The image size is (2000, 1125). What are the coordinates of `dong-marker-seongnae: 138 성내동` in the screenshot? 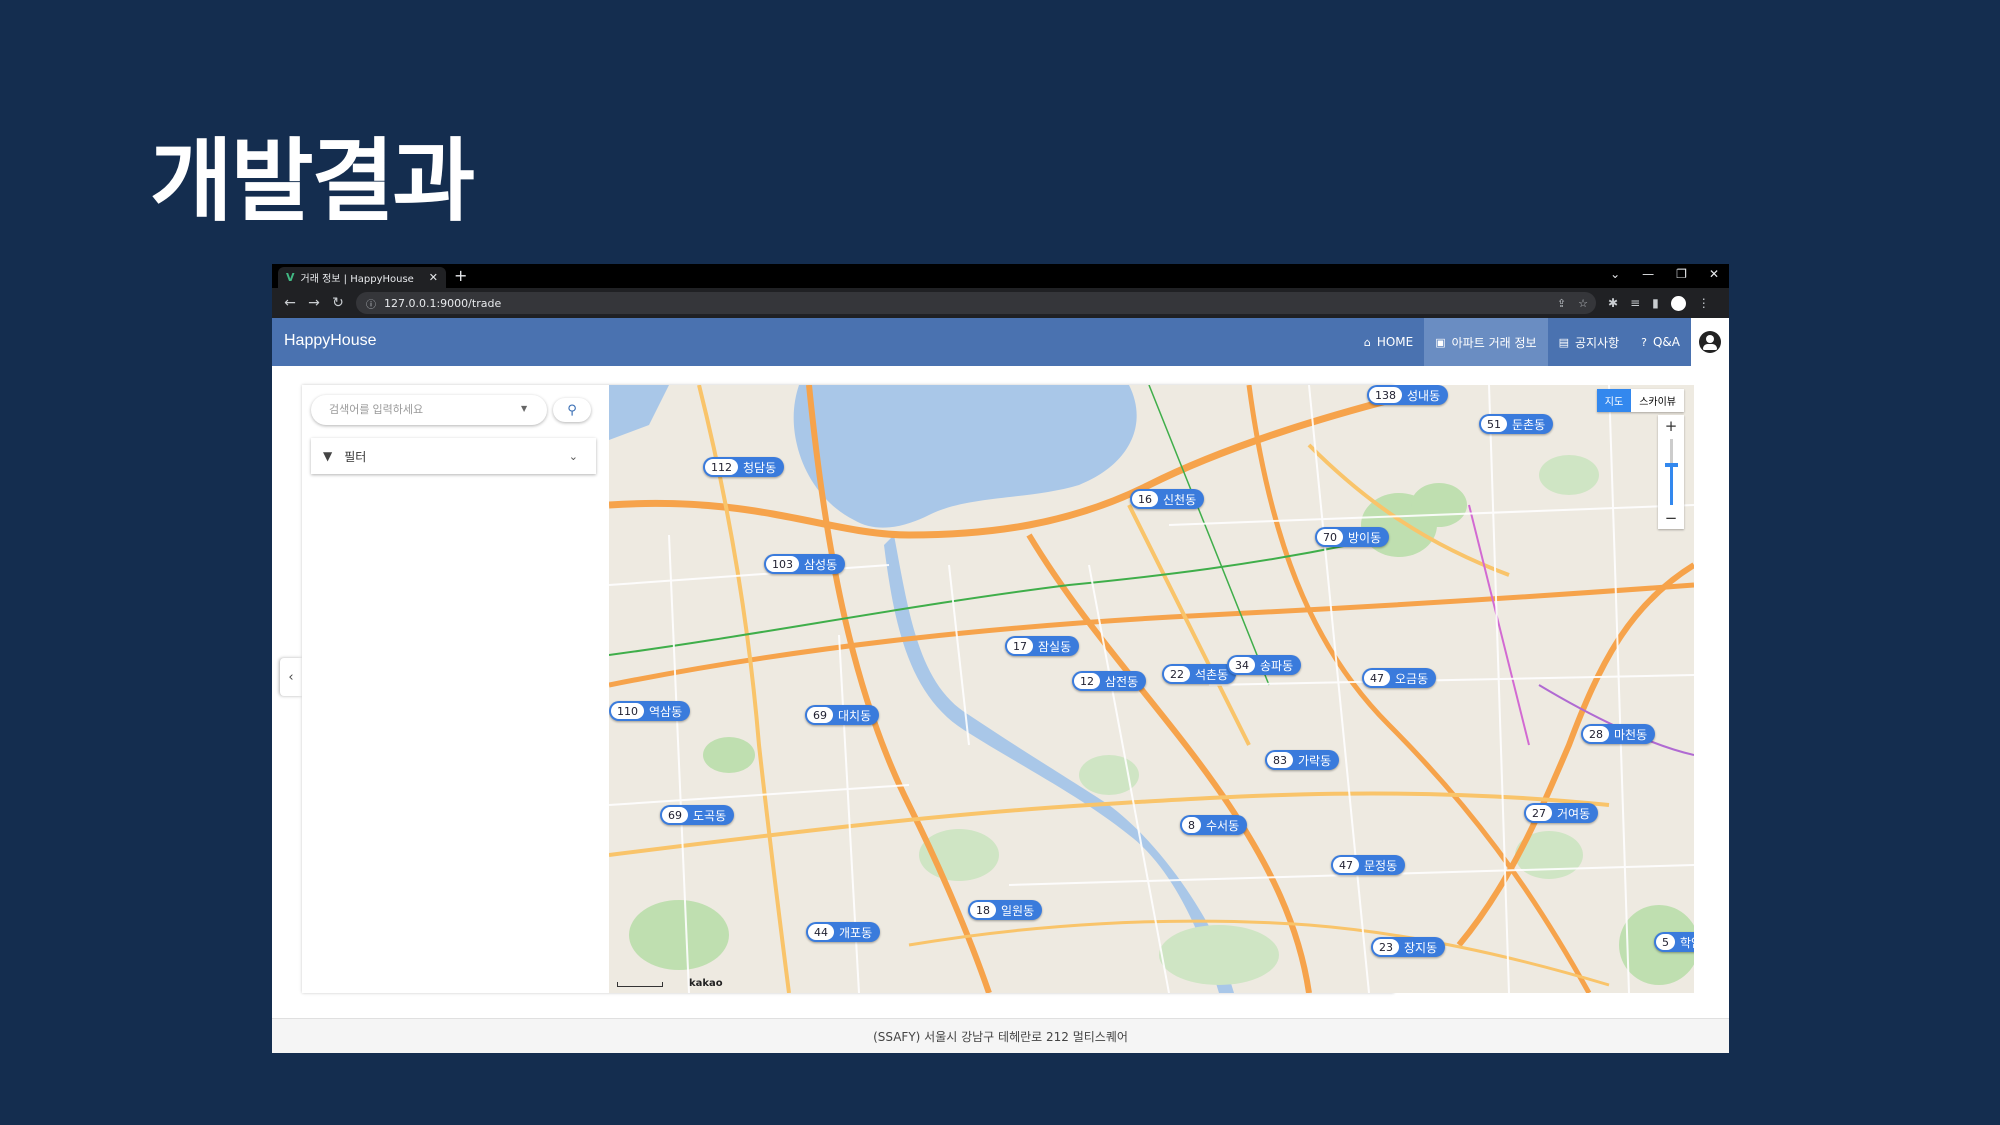 It's located at (1408, 395).